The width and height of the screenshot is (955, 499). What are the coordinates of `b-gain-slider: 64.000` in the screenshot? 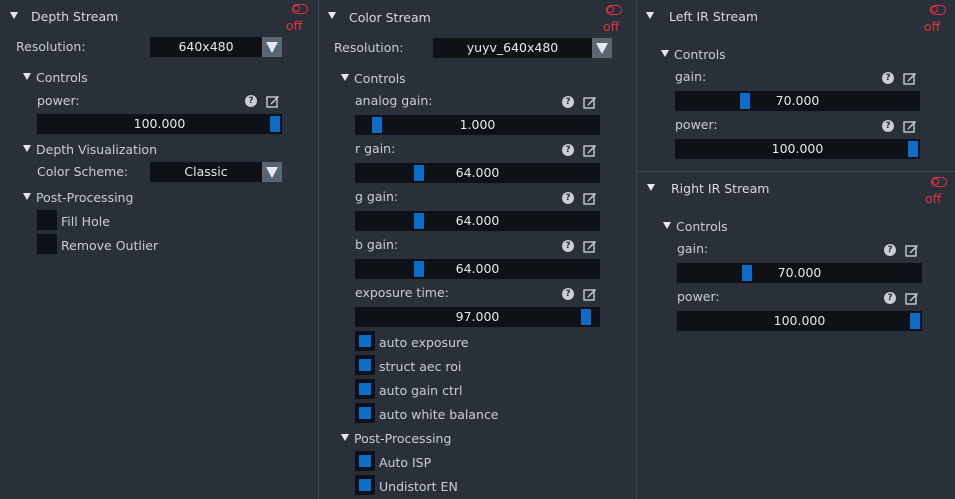 It's located at (477, 269).